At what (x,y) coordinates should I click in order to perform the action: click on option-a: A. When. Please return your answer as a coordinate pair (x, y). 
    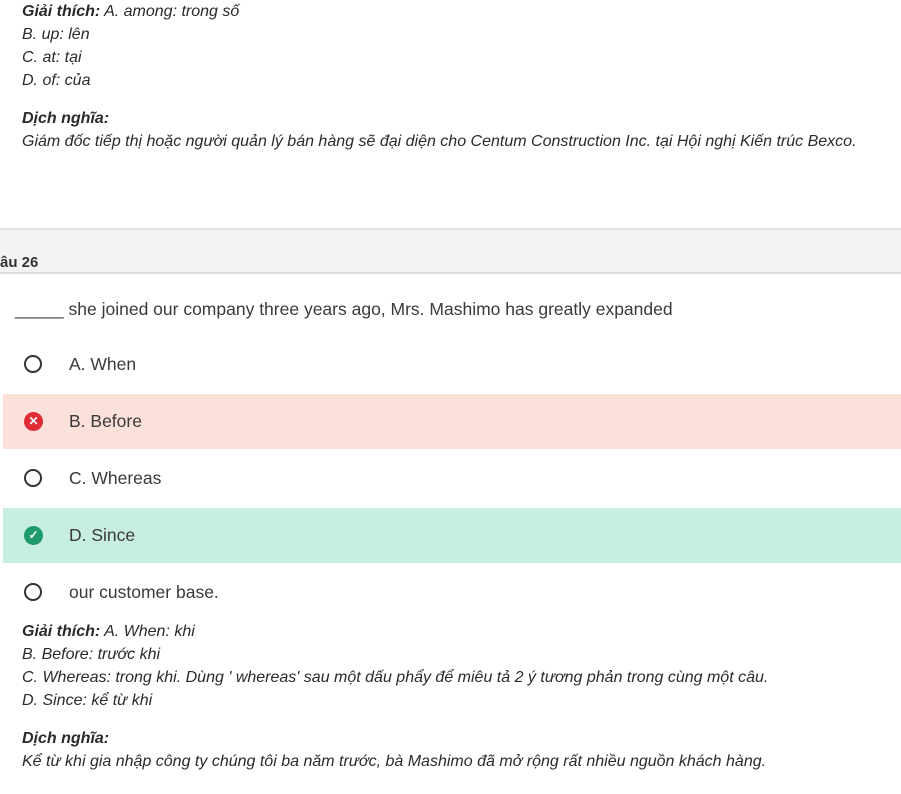
    Looking at the image, I should click on (452, 364).